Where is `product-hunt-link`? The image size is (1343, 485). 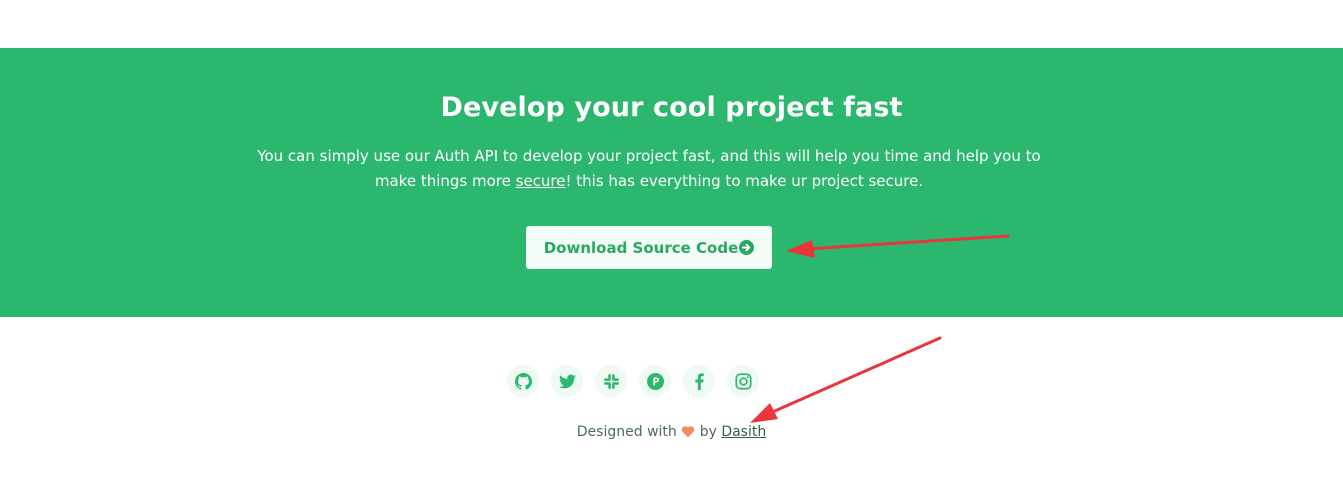 product-hunt-link is located at coordinates (655, 381).